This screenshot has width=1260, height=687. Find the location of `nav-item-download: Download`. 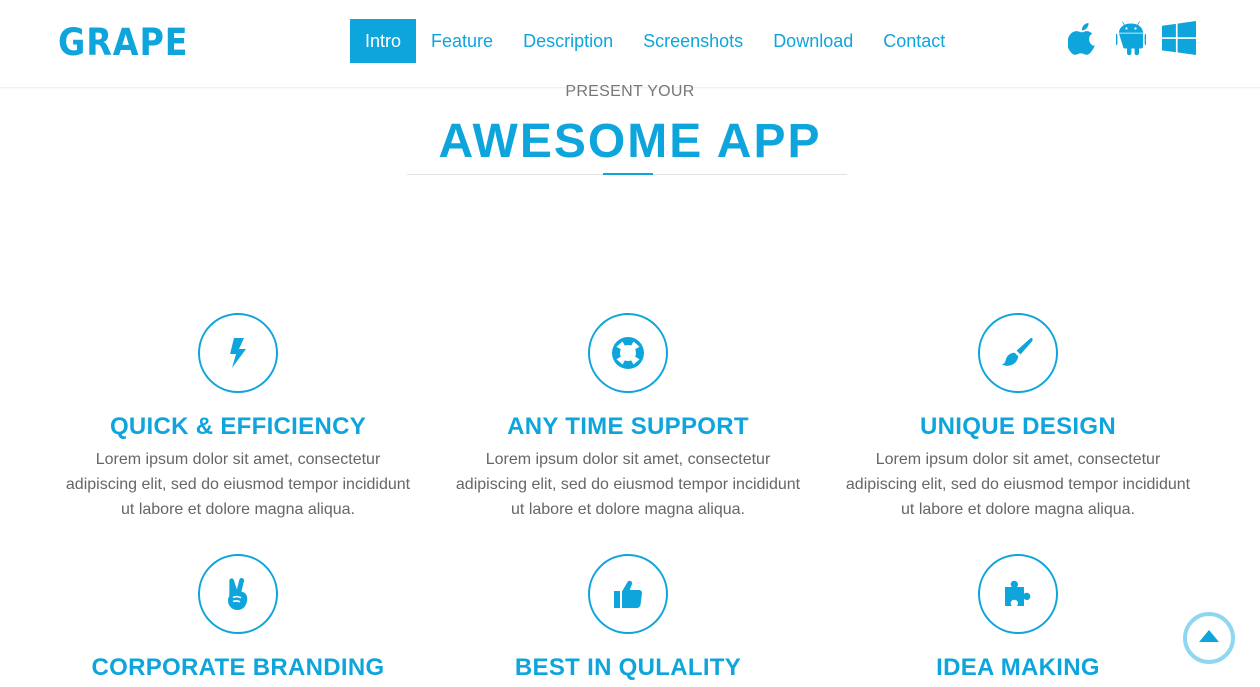

nav-item-download: Download is located at coordinates (813, 41).